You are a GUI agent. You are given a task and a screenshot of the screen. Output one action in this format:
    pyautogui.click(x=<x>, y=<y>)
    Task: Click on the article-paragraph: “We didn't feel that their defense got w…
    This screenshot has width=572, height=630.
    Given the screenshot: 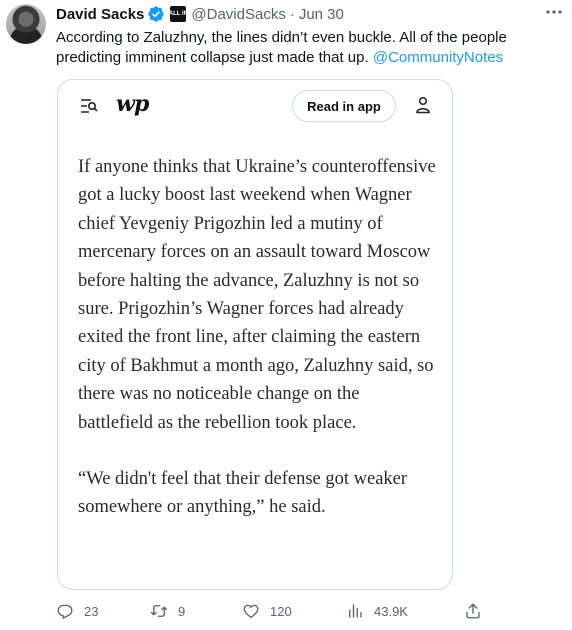 What is the action you would take?
    pyautogui.click(x=243, y=493)
    